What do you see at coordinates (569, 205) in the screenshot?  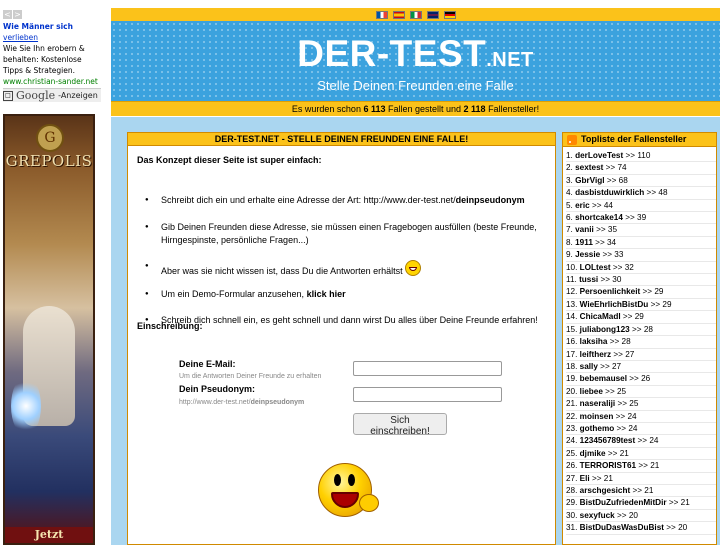 I see `rank: 5.` at bounding box center [569, 205].